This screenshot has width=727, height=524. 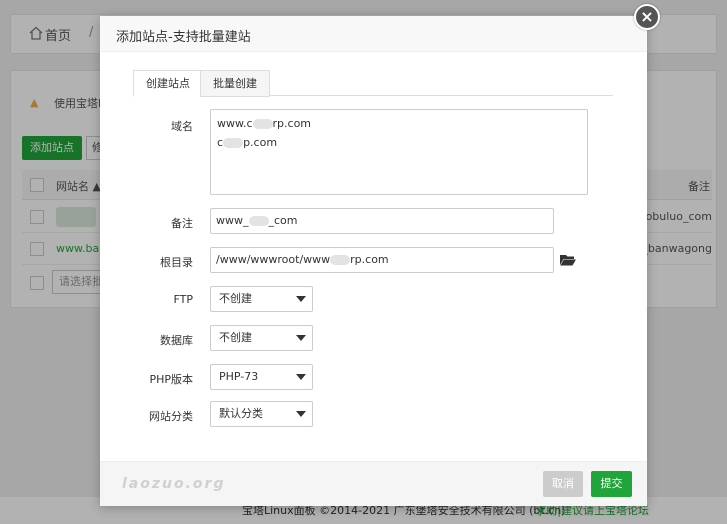 What do you see at coordinates (235, 337) in the screenshot?
I see `database-value: 不创建` at bounding box center [235, 337].